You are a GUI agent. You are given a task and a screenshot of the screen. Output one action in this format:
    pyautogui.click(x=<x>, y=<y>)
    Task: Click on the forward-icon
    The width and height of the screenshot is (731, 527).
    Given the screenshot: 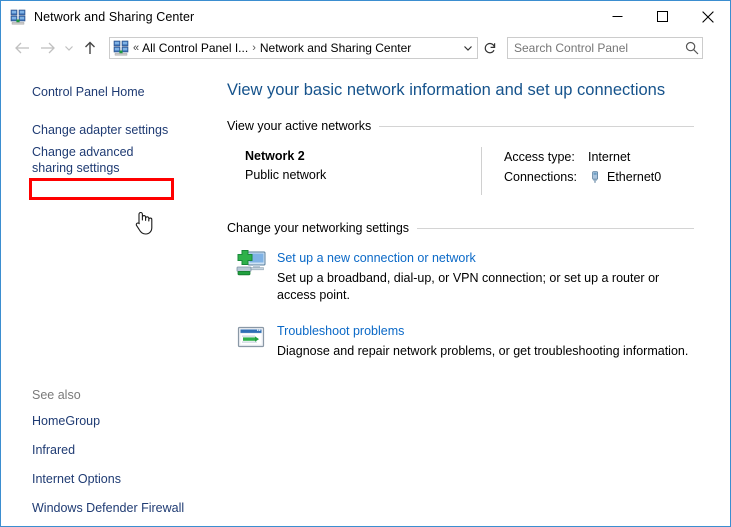 What is the action you would take?
    pyautogui.click(x=48, y=48)
    